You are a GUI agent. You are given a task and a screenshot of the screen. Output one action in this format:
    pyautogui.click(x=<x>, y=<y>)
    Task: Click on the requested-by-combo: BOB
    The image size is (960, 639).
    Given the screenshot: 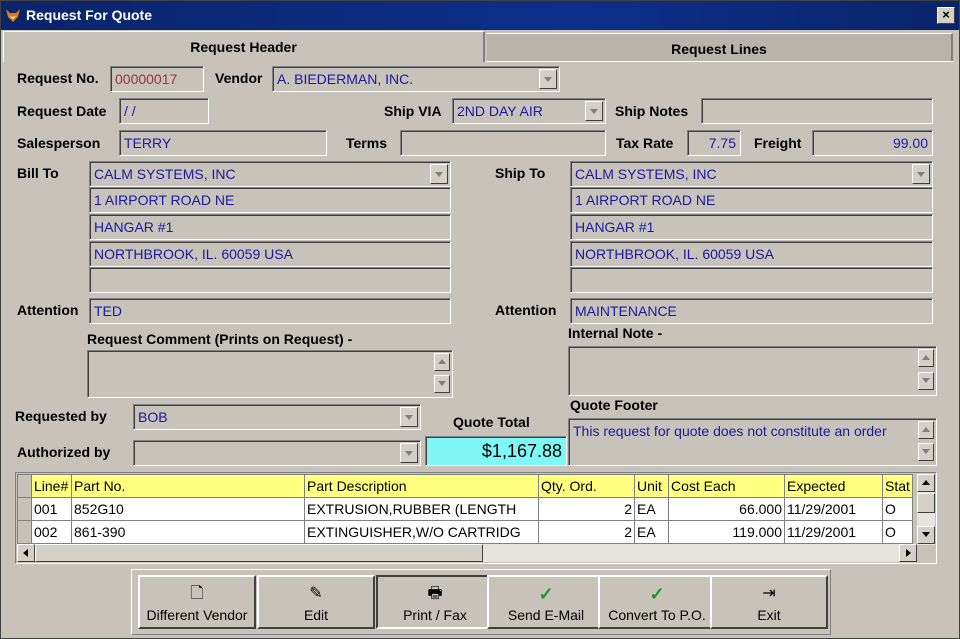 What is the action you would take?
    pyautogui.click(x=277, y=417)
    